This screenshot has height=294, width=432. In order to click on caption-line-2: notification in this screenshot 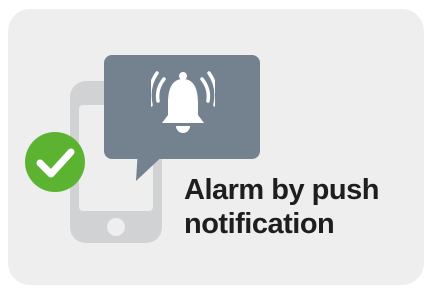, I will do `click(259, 224)`.